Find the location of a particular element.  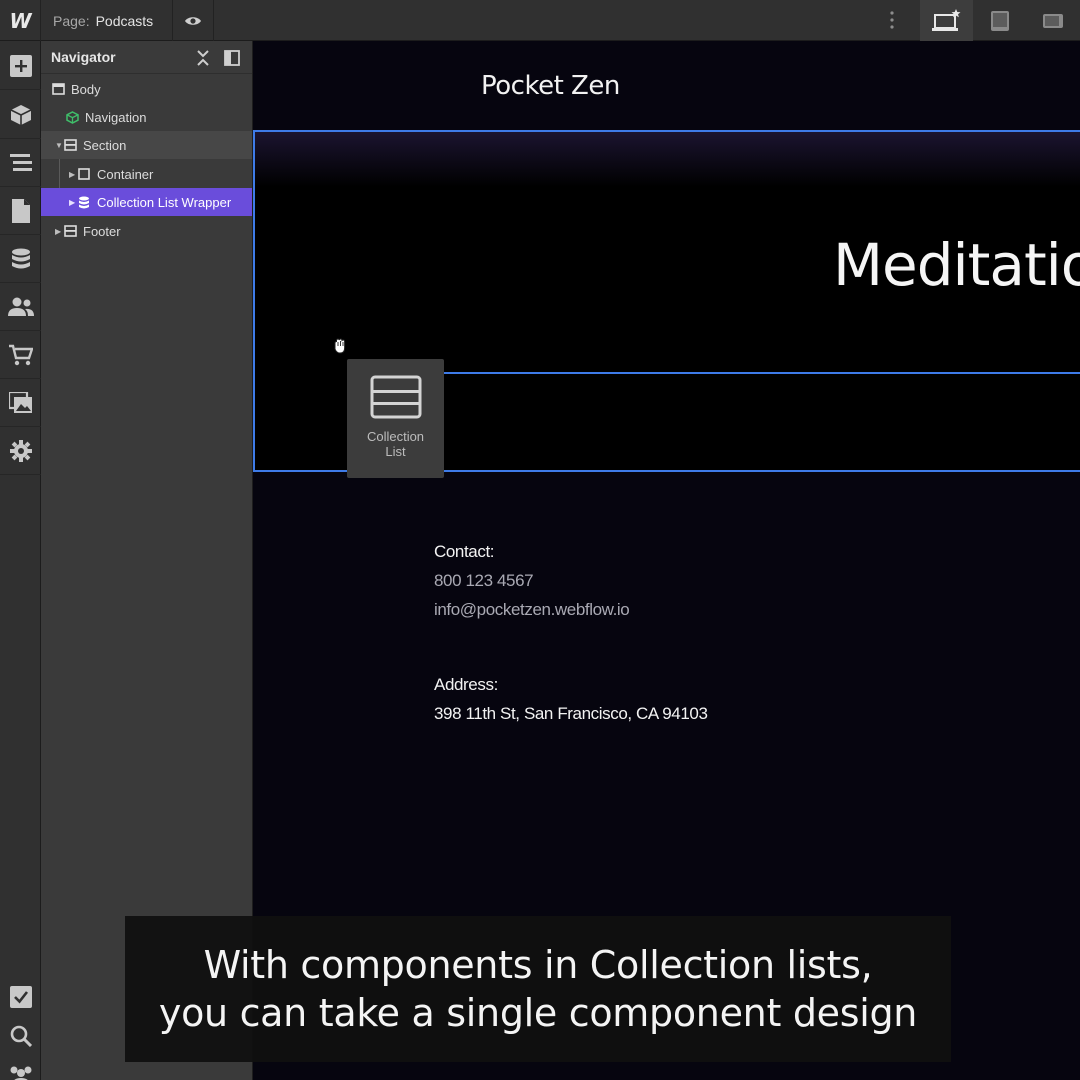

breakpoint-desktop-button is located at coordinates (946, 20).